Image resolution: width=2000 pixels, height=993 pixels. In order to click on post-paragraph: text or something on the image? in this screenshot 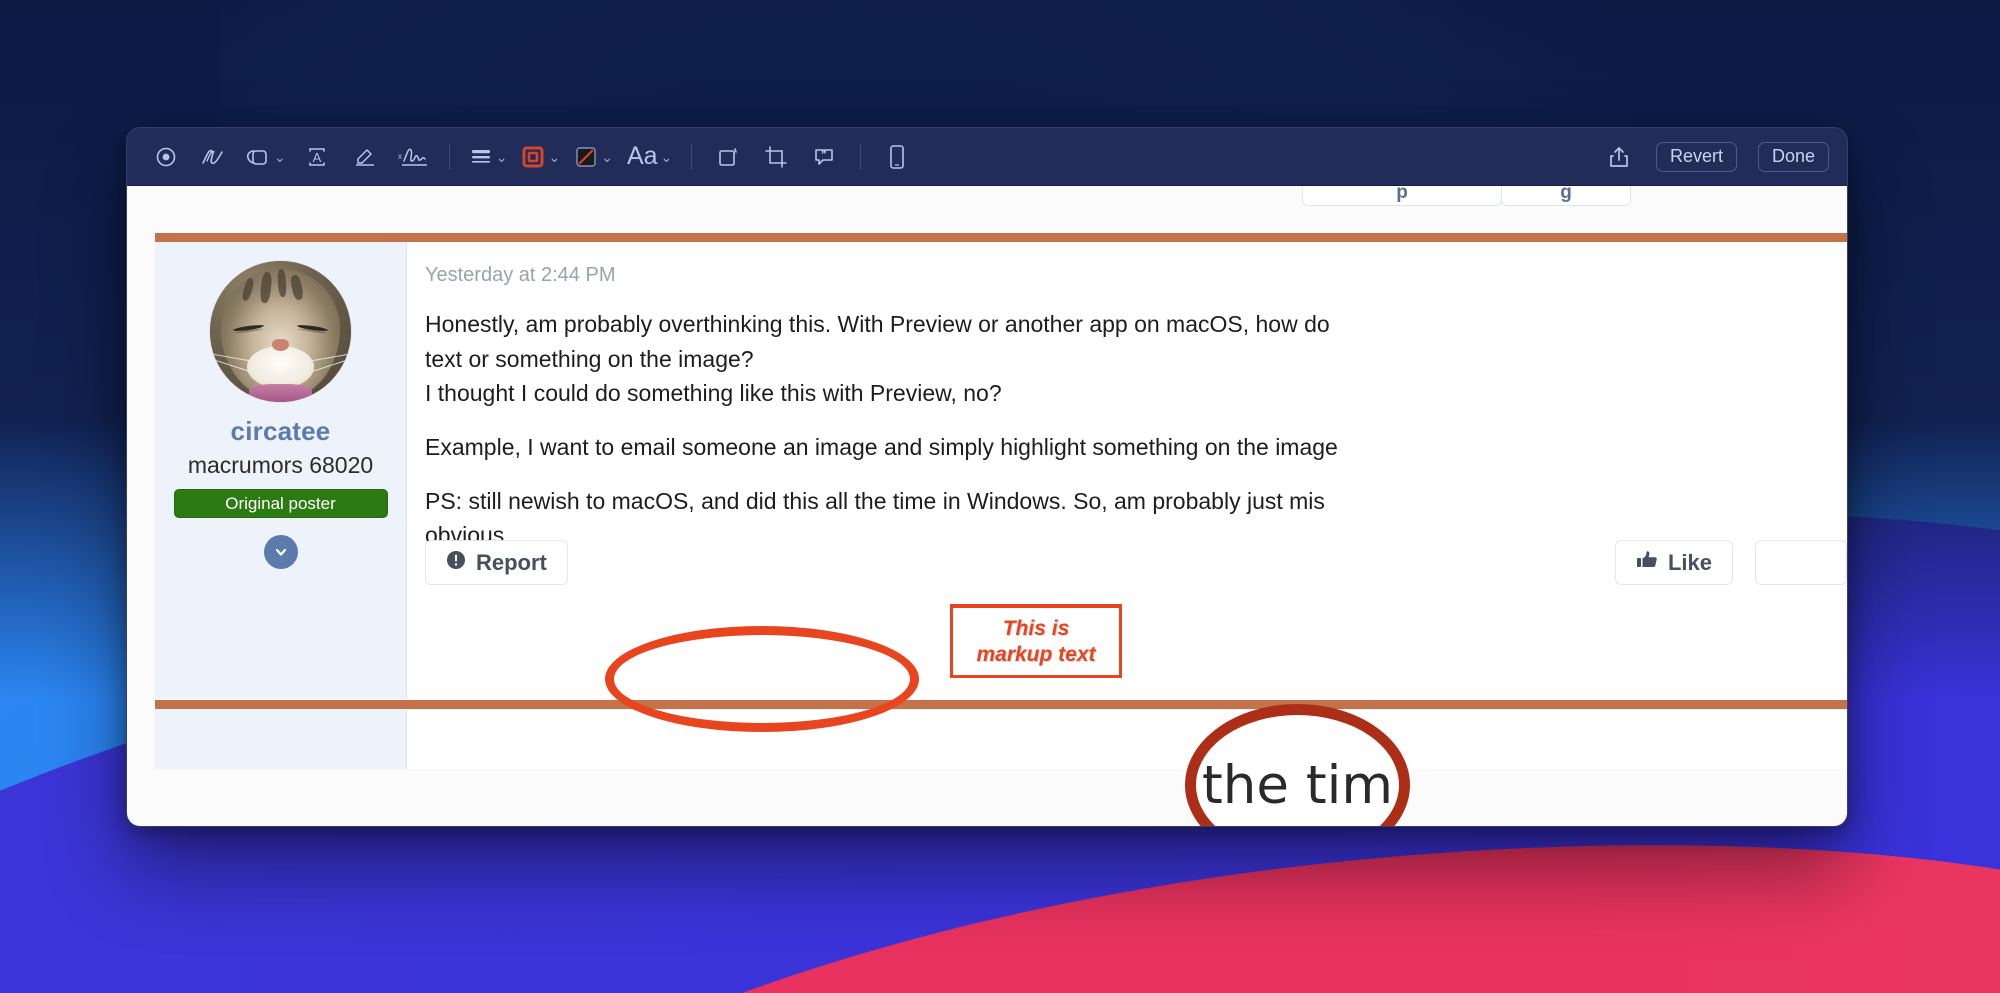, I will do `click(589, 358)`.